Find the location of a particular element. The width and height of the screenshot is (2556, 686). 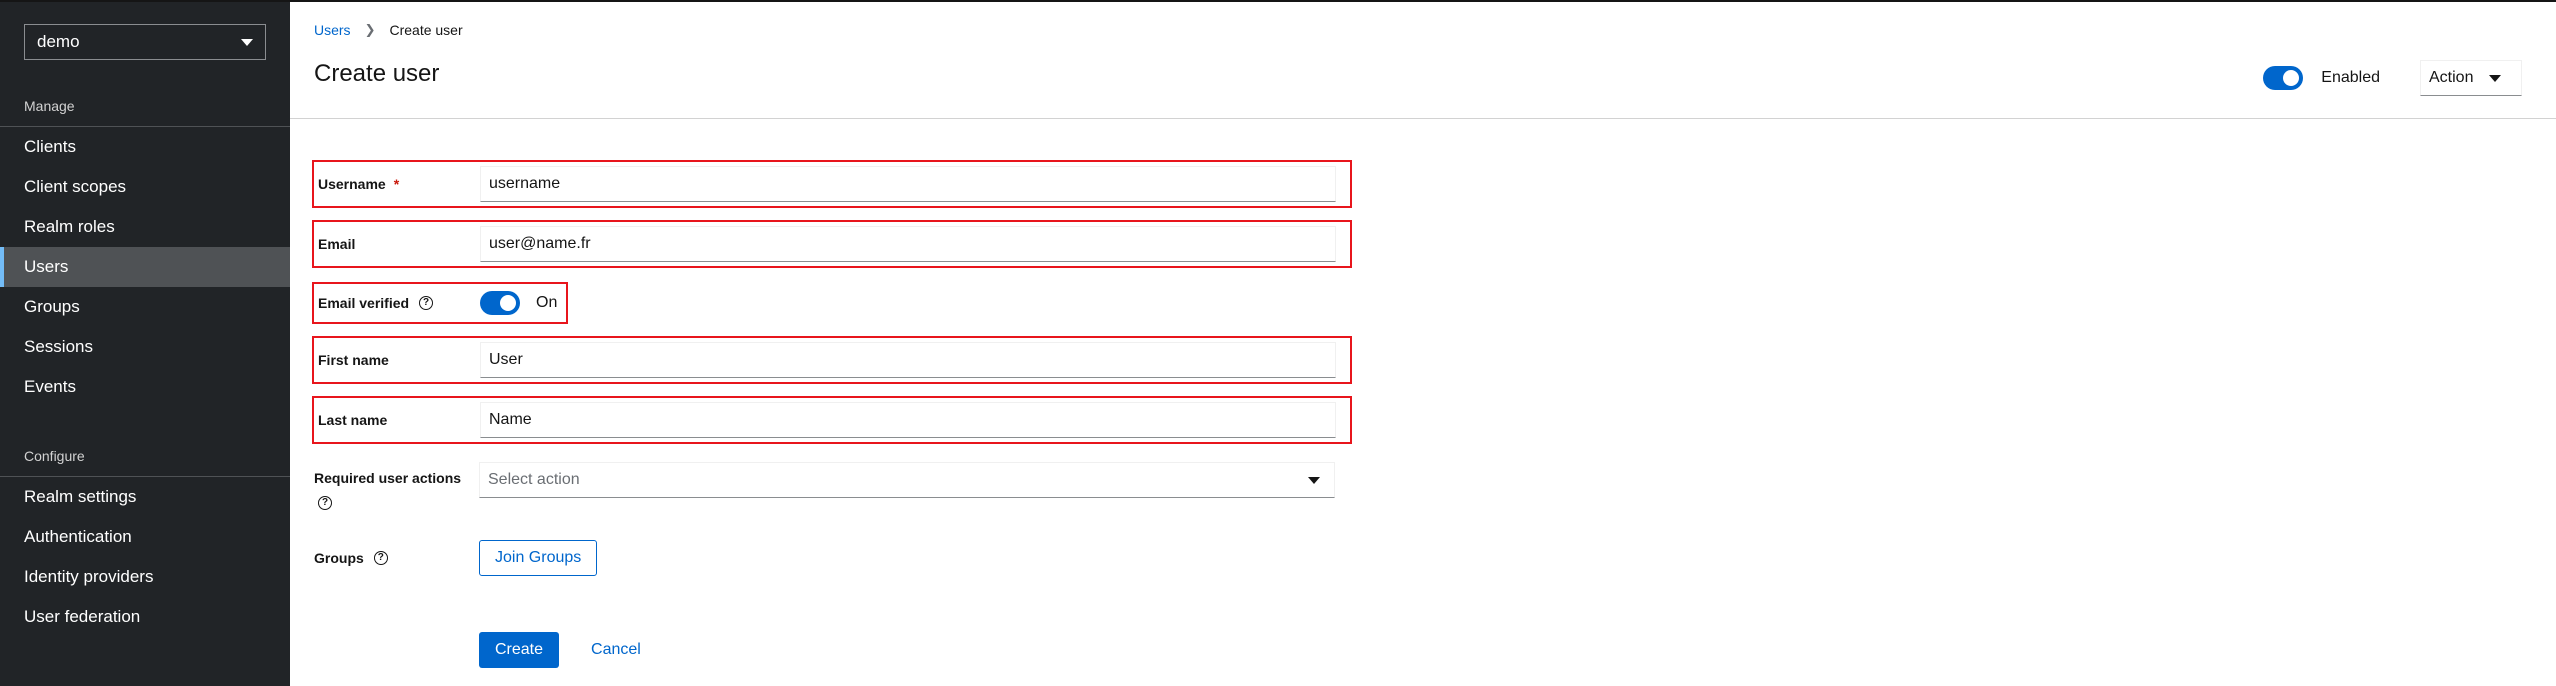

enabled-toggle is located at coordinates (2283, 78).